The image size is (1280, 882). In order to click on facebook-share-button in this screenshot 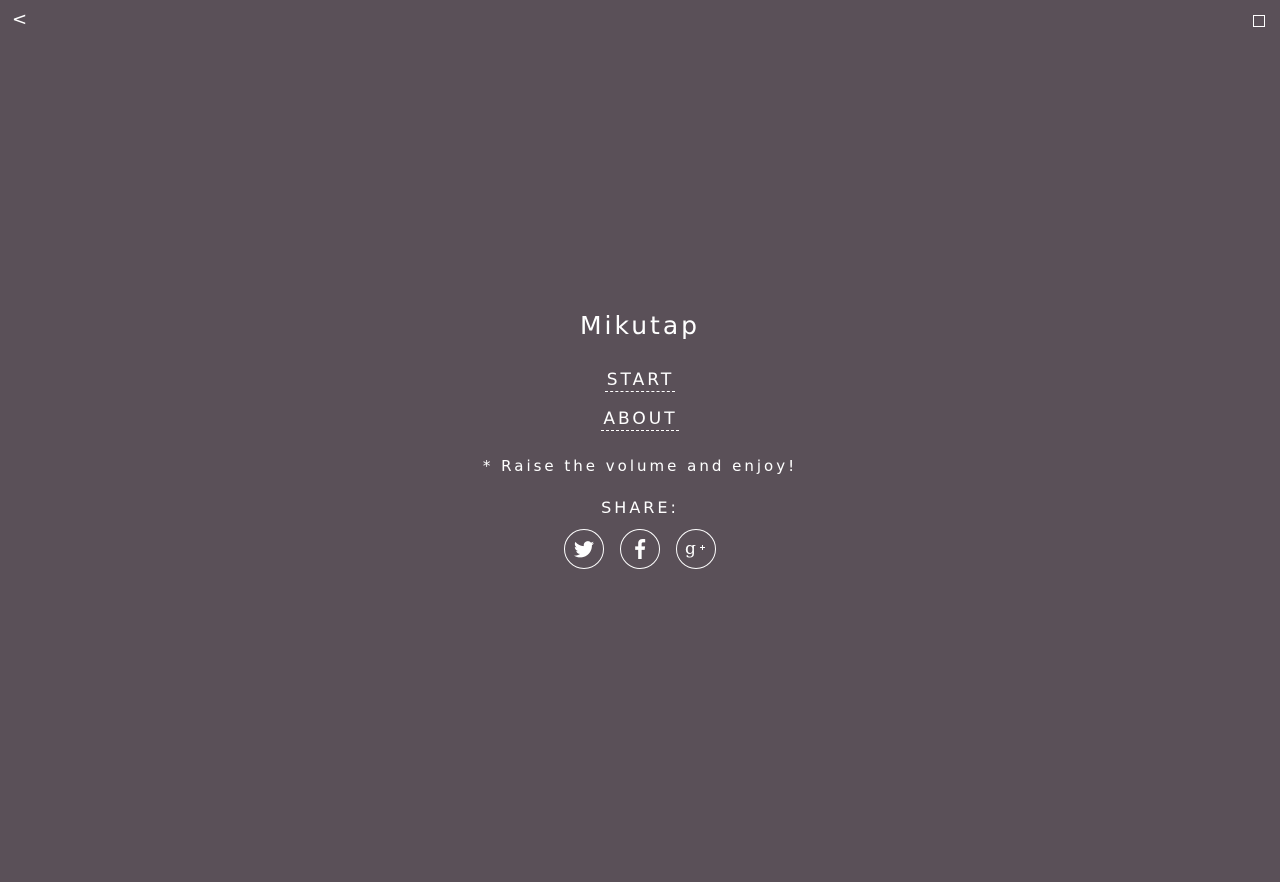, I will do `click(640, 549)`.